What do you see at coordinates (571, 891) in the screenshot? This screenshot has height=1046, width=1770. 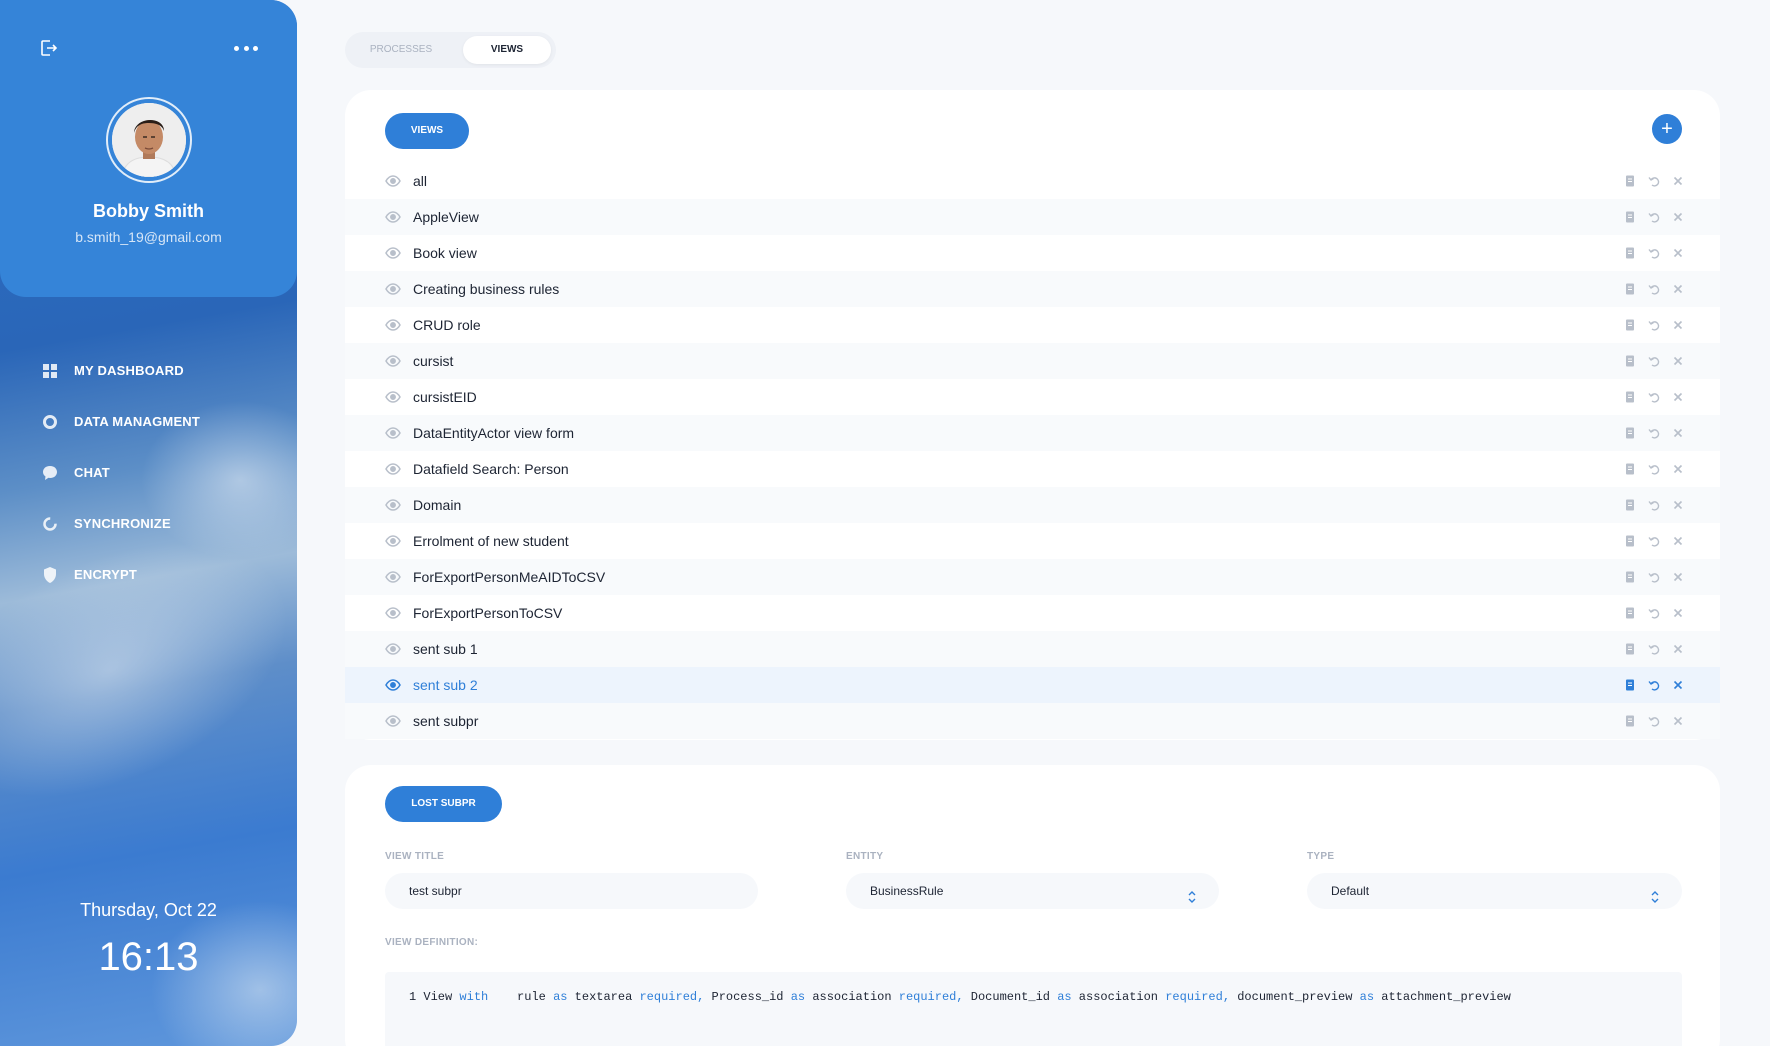 I see `view-title-input: test subpr` at bounding box center [571, 891].